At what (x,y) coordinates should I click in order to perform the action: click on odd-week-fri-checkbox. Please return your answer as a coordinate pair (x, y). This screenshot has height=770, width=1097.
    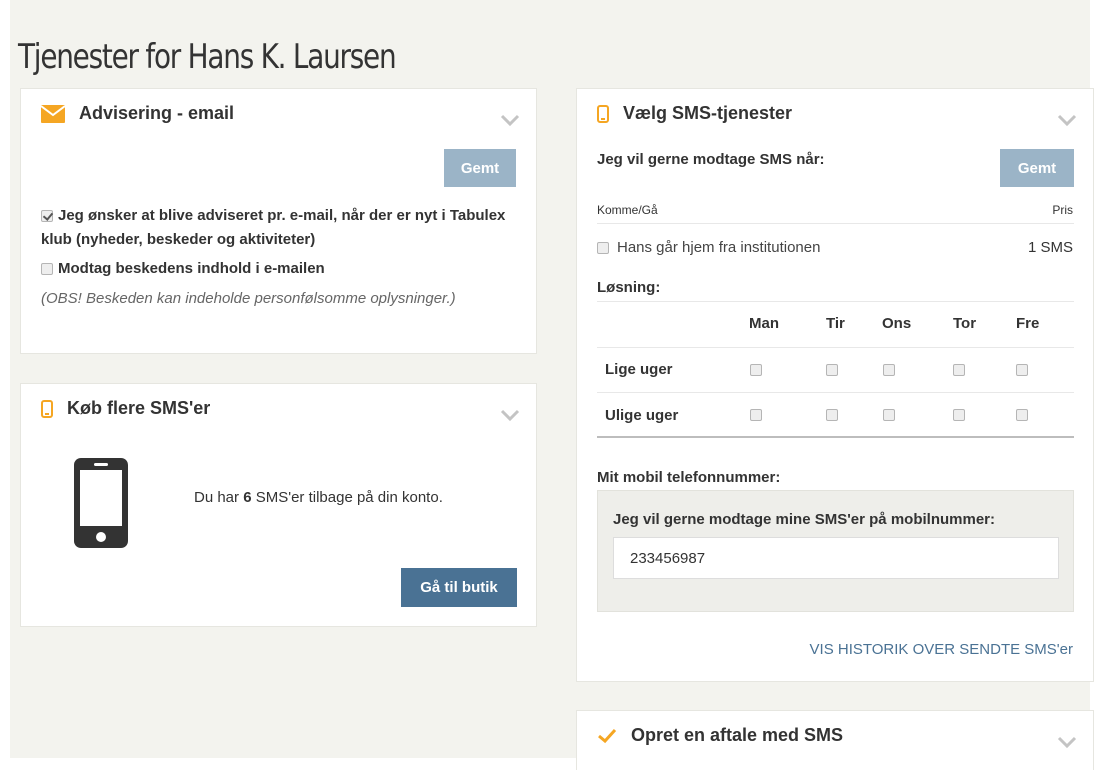
    Looking at the image, I should click on (1022, 415).